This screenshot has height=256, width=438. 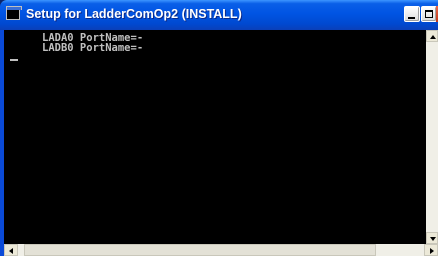 What do you see at coordinates (134, 14) in the screenshot?
I see `window-title: Setup for LadderComOp2 (INSTALL)` at bounding box center [134, 14].